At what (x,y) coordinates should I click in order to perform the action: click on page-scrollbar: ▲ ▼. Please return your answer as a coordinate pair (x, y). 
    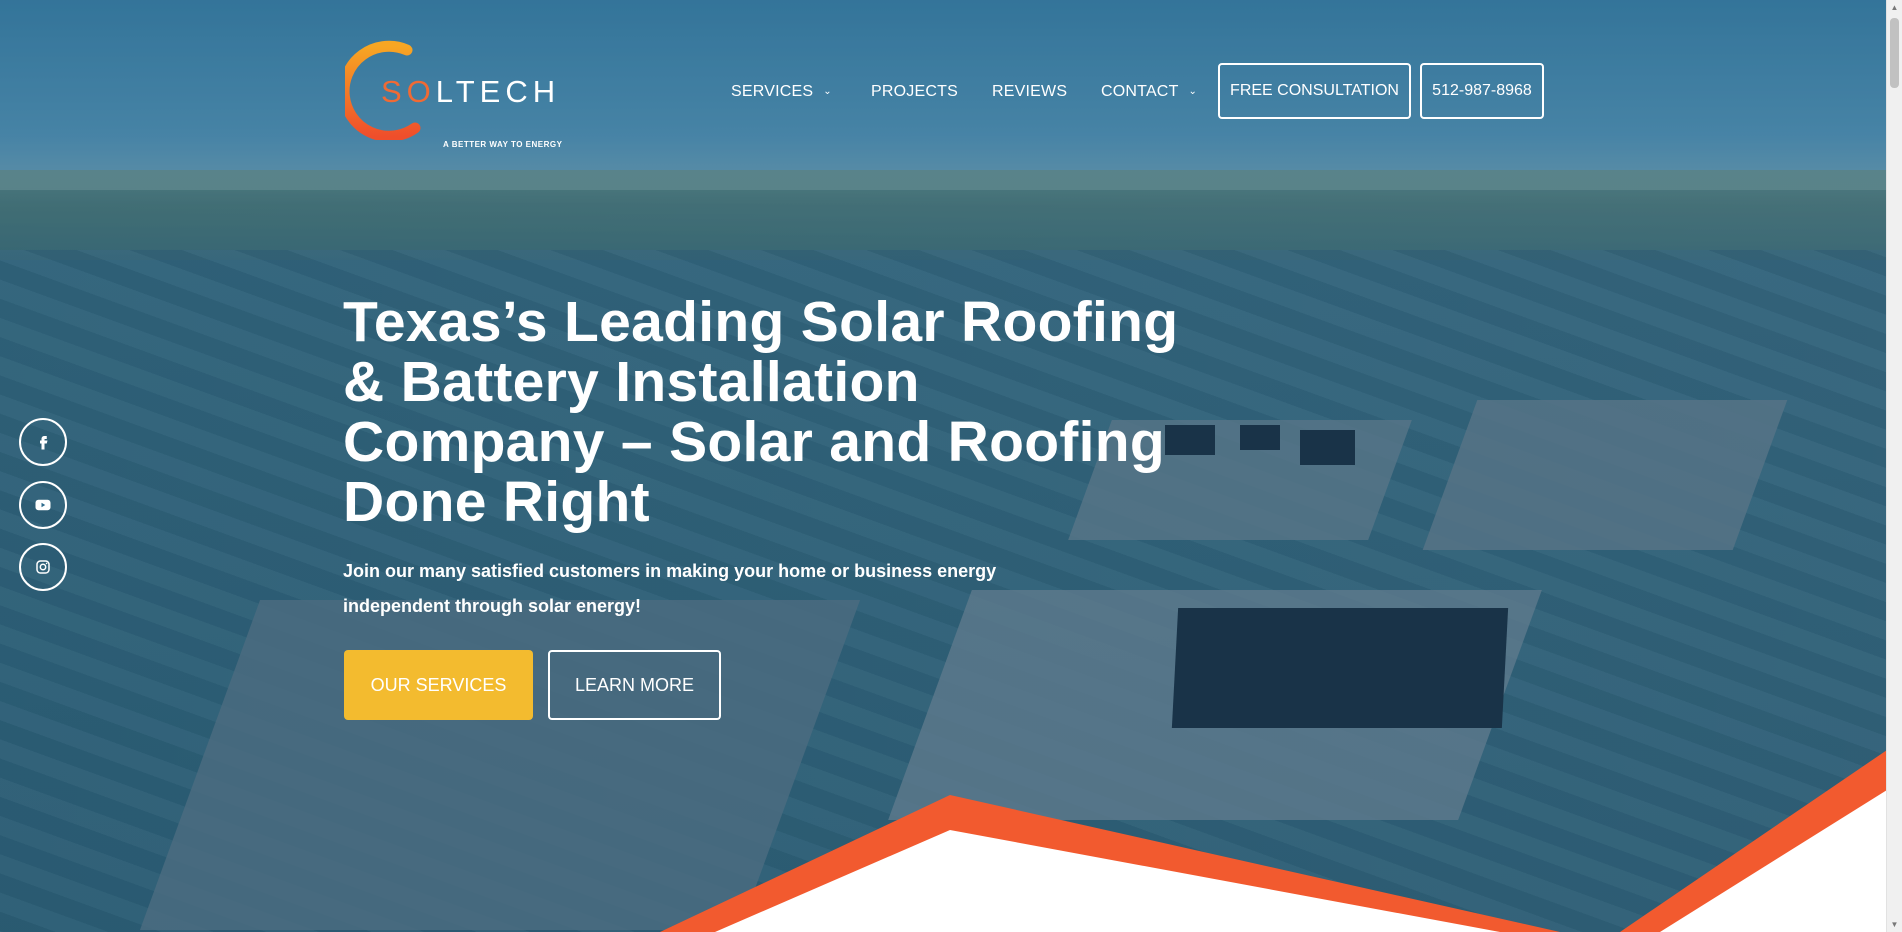
    Looking at the image, I should click on (1894, 466).